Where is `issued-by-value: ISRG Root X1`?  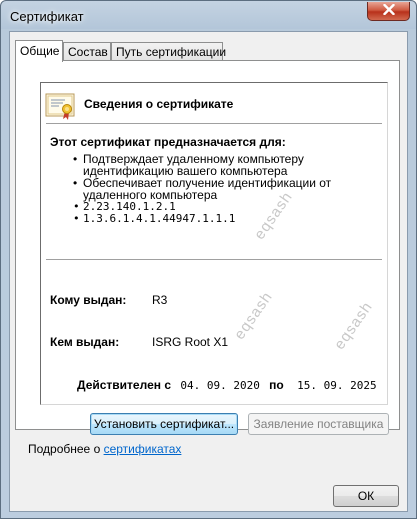 issued-by-value: ISRG Root X1 is located at coordinates (190, 342).